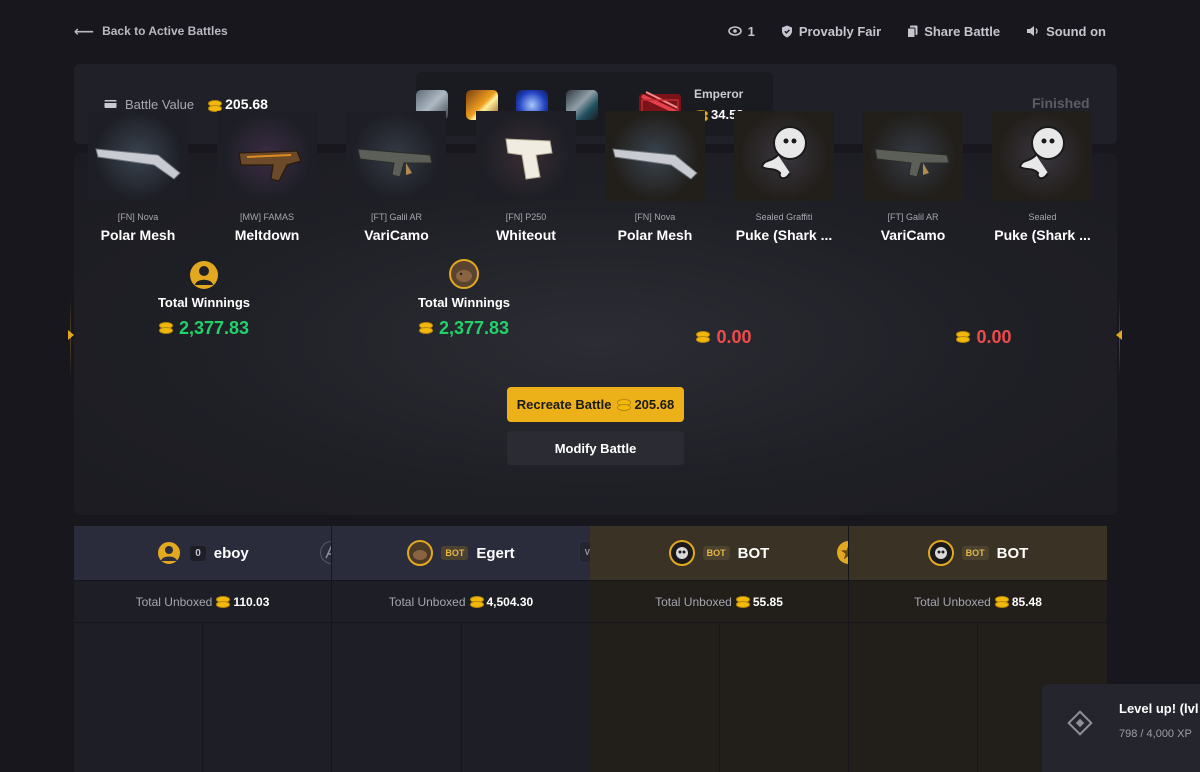 The image size is (1200, 772). I want to click on item-name: Polar Mesh, so click(655, 235).